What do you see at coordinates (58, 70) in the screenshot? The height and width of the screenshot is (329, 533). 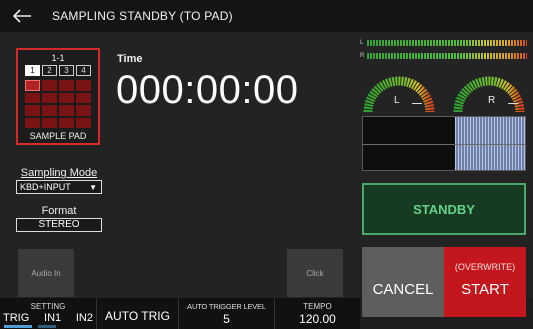 I see `pad-bank-row: 1 2 3 4` at bounding box center [58, 70].